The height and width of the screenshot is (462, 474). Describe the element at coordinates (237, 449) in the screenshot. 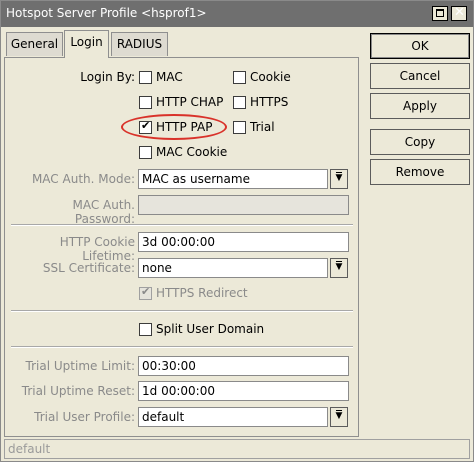

I see `status-bar: default` at that location.